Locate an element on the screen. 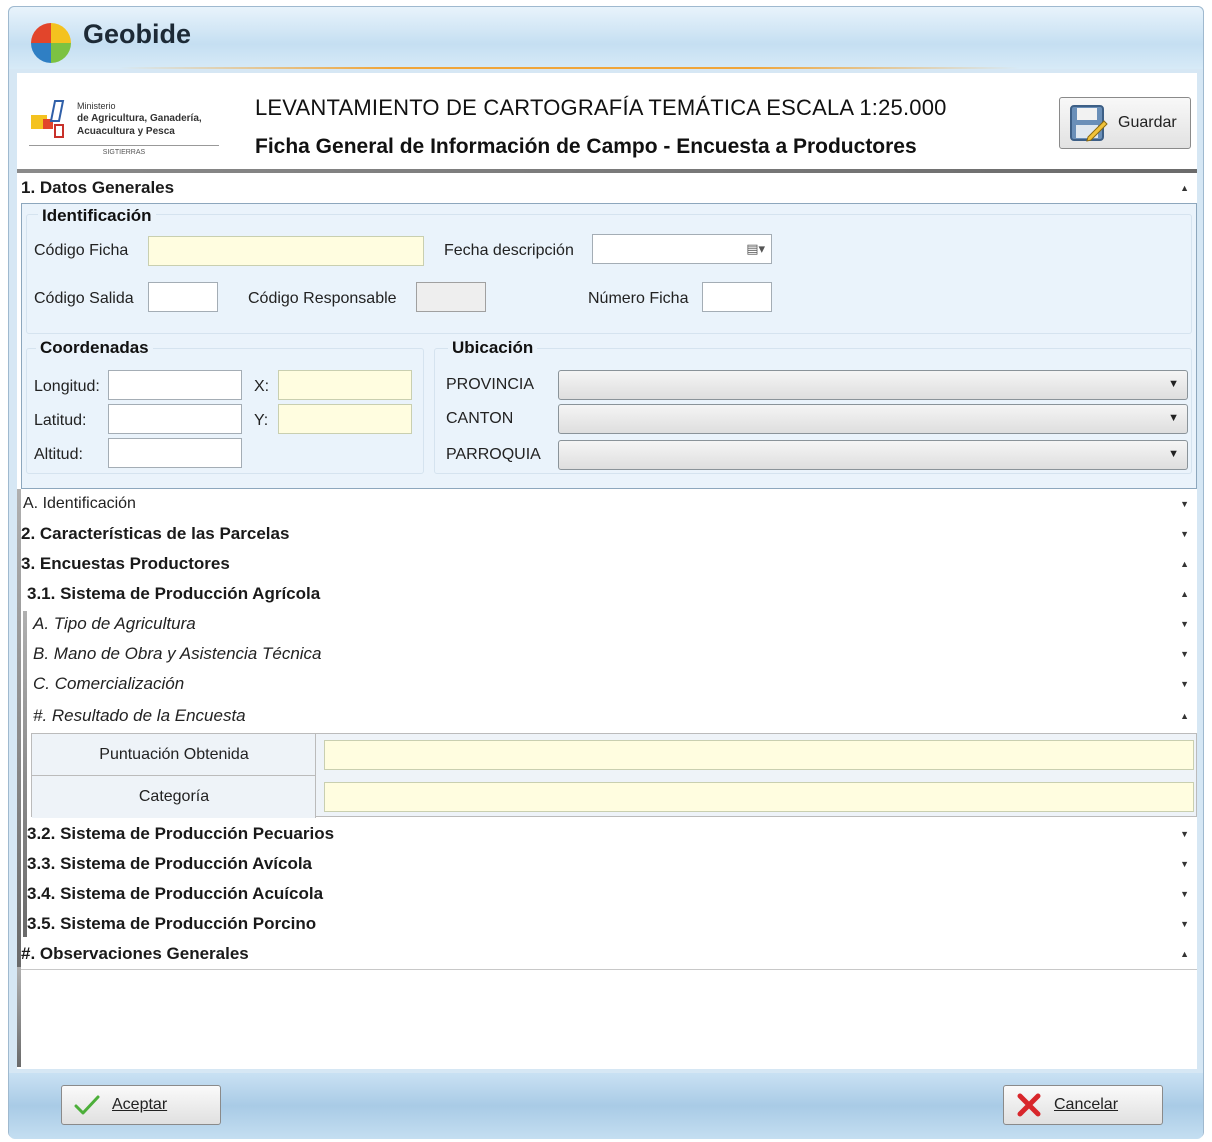 Image resolution: width=1212 pixels, height=1142 pixels. section-label: A. Identificación is located at coordinates (79, 503).